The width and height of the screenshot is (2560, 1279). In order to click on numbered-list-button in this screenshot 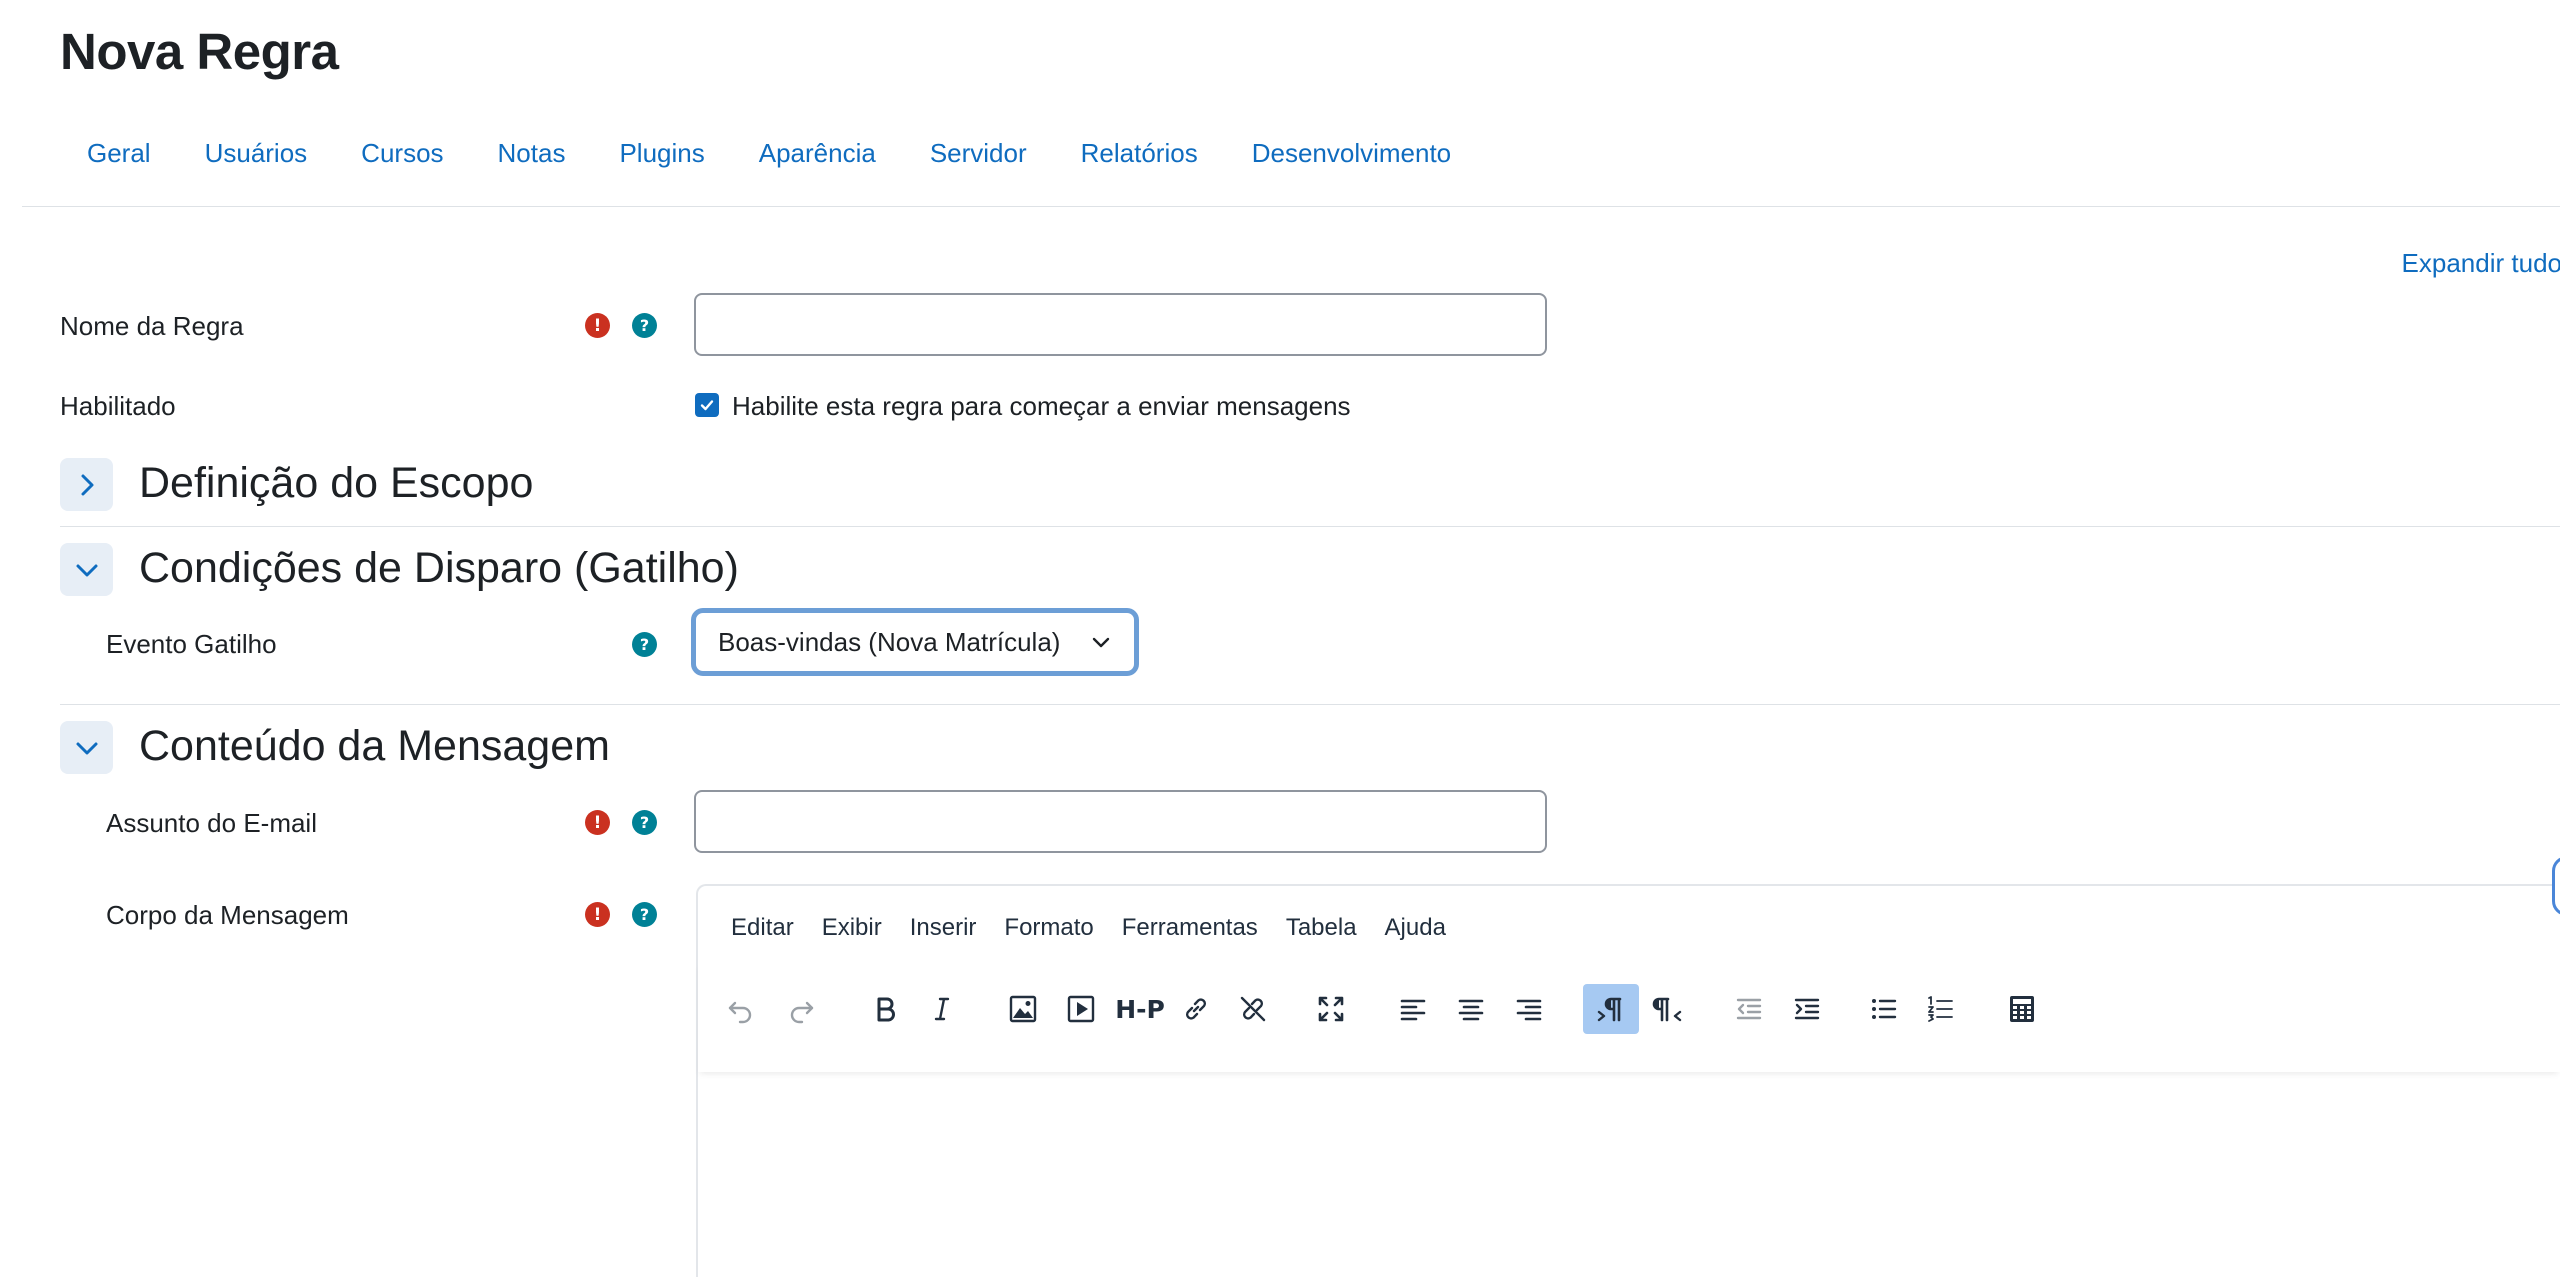, I will do `click(1941, 1009)`.